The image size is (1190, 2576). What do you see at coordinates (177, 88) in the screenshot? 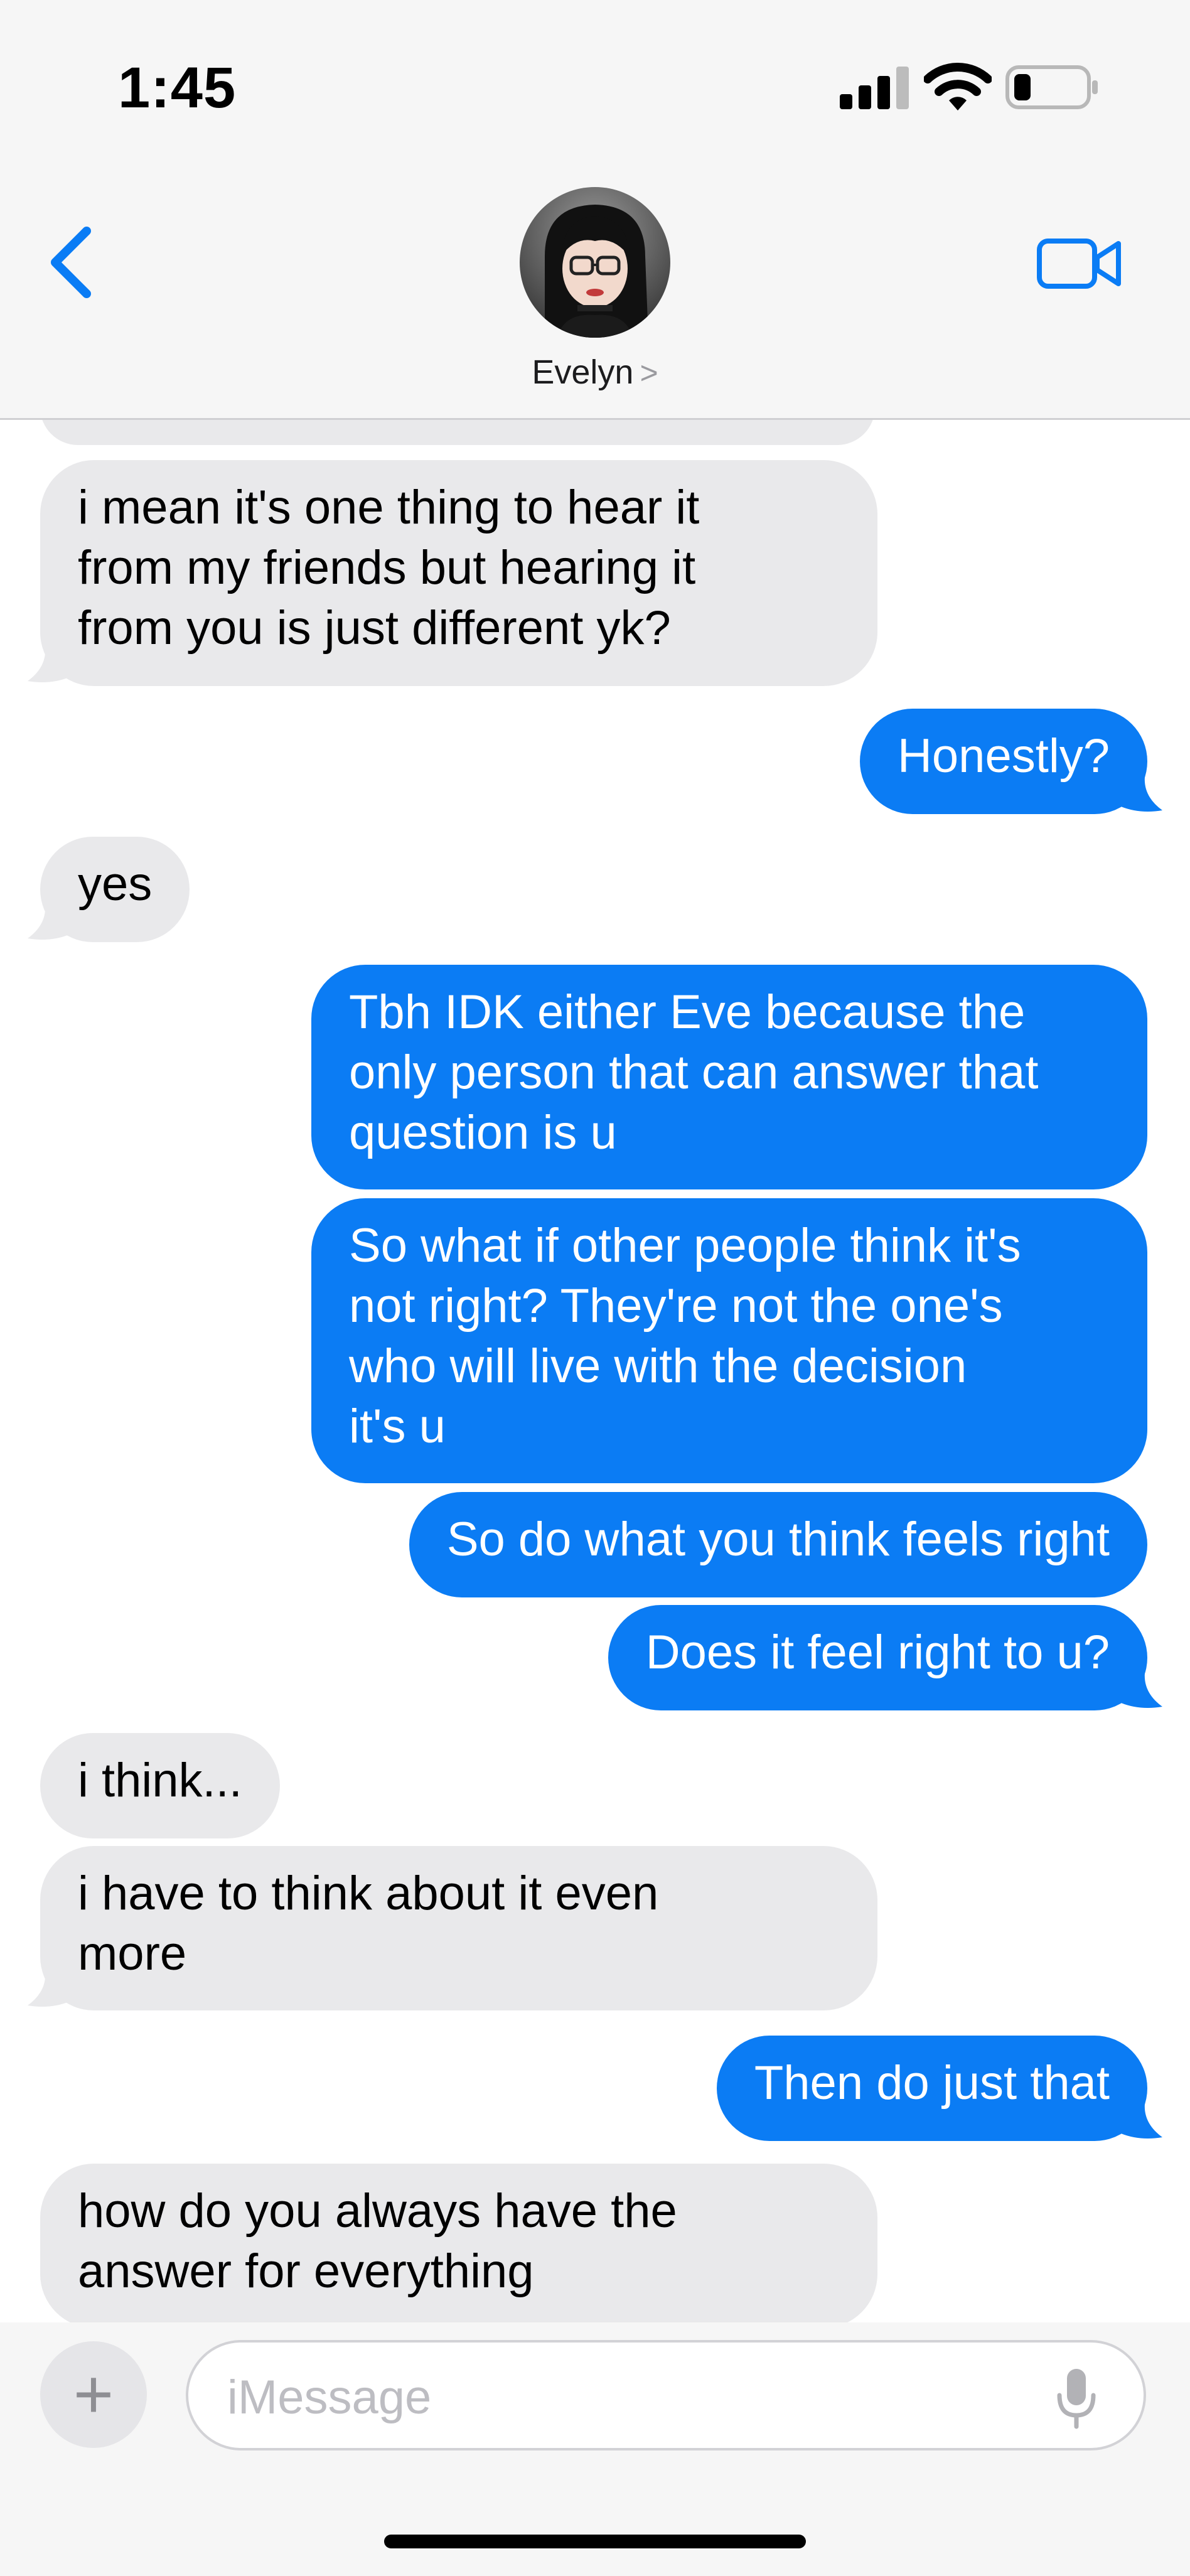
I see `status-time: 1:45` at bounding box center [177, 88].